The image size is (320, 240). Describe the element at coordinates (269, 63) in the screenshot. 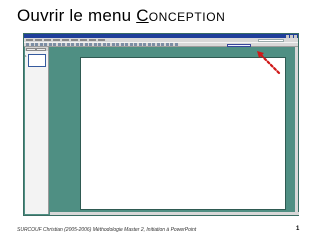

I see `red-dotted-arrow-icon` at that location.